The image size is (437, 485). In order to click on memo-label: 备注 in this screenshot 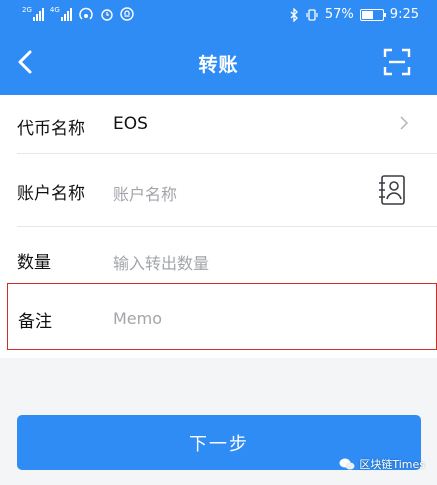, I will do `click(35, 322)`.